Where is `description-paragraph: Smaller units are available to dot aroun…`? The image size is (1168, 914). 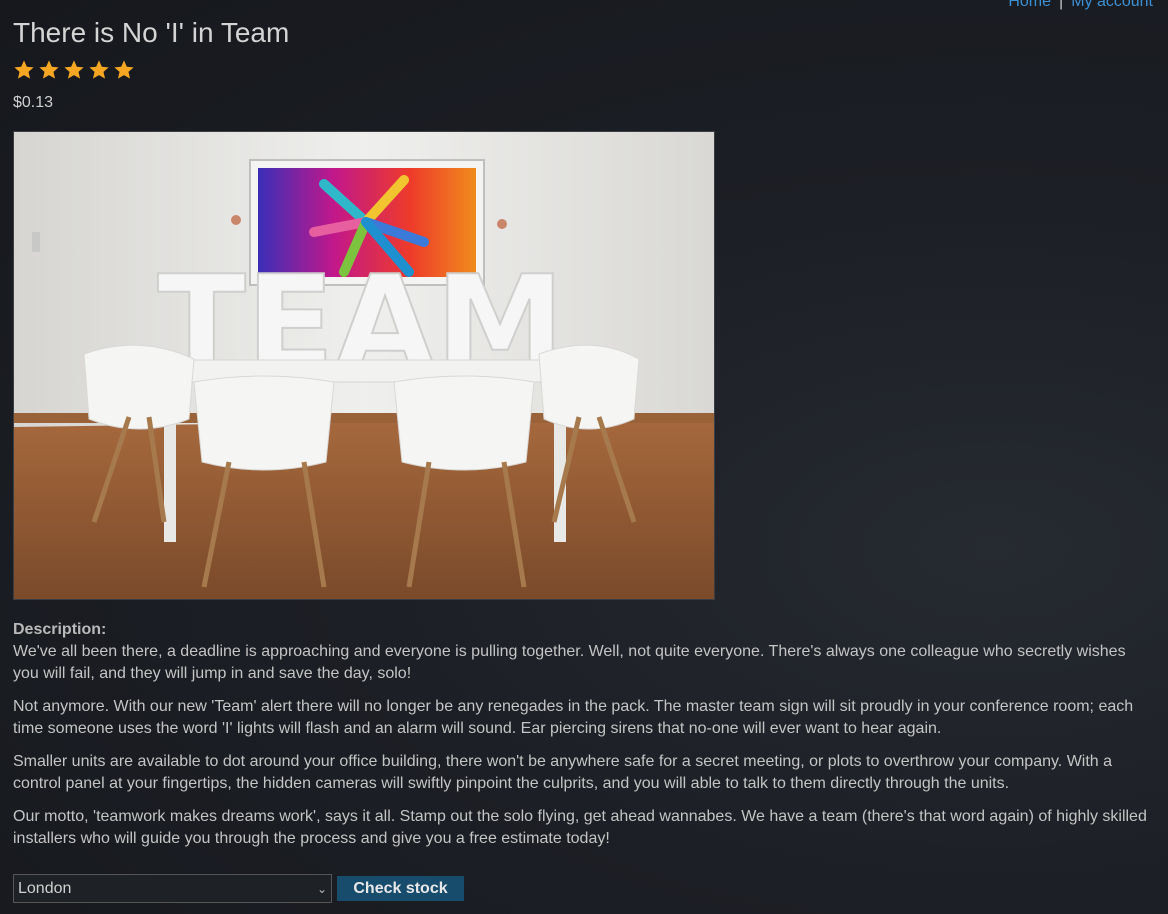
description-paragraph: Smaller units are available to dot aroun… is located at coordinates (563, 772).